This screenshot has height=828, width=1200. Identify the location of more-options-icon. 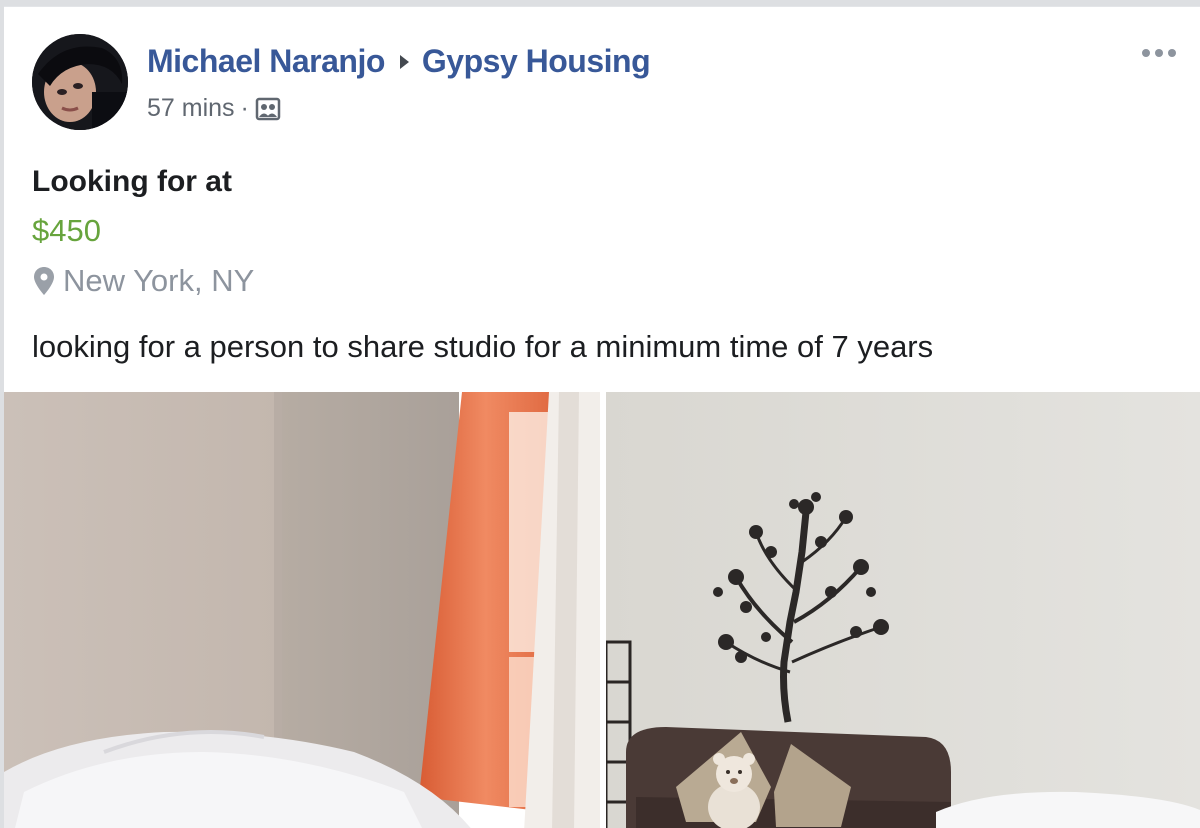
(1159, 53).